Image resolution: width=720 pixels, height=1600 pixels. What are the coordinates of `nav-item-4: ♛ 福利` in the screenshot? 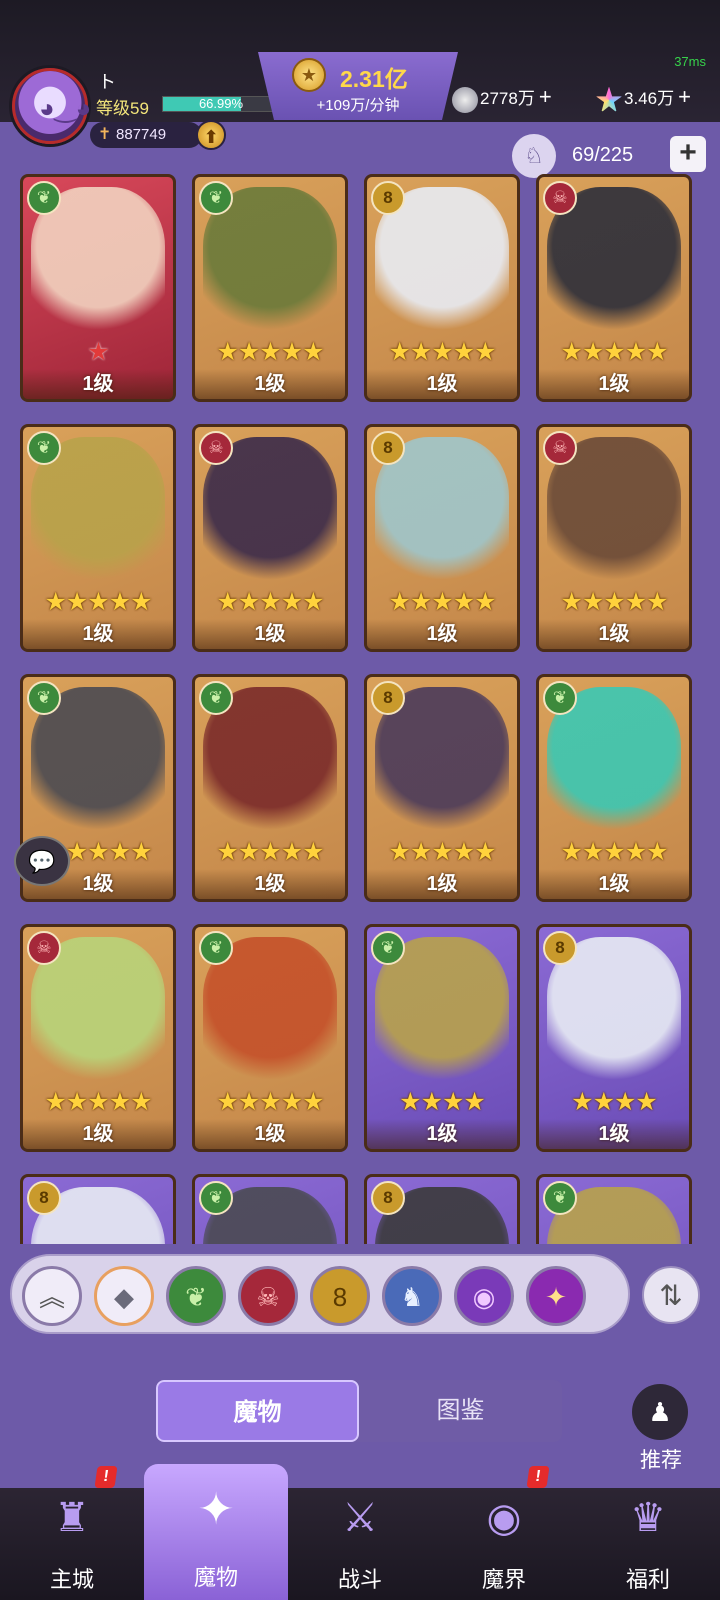 It's located at (648, 1544).